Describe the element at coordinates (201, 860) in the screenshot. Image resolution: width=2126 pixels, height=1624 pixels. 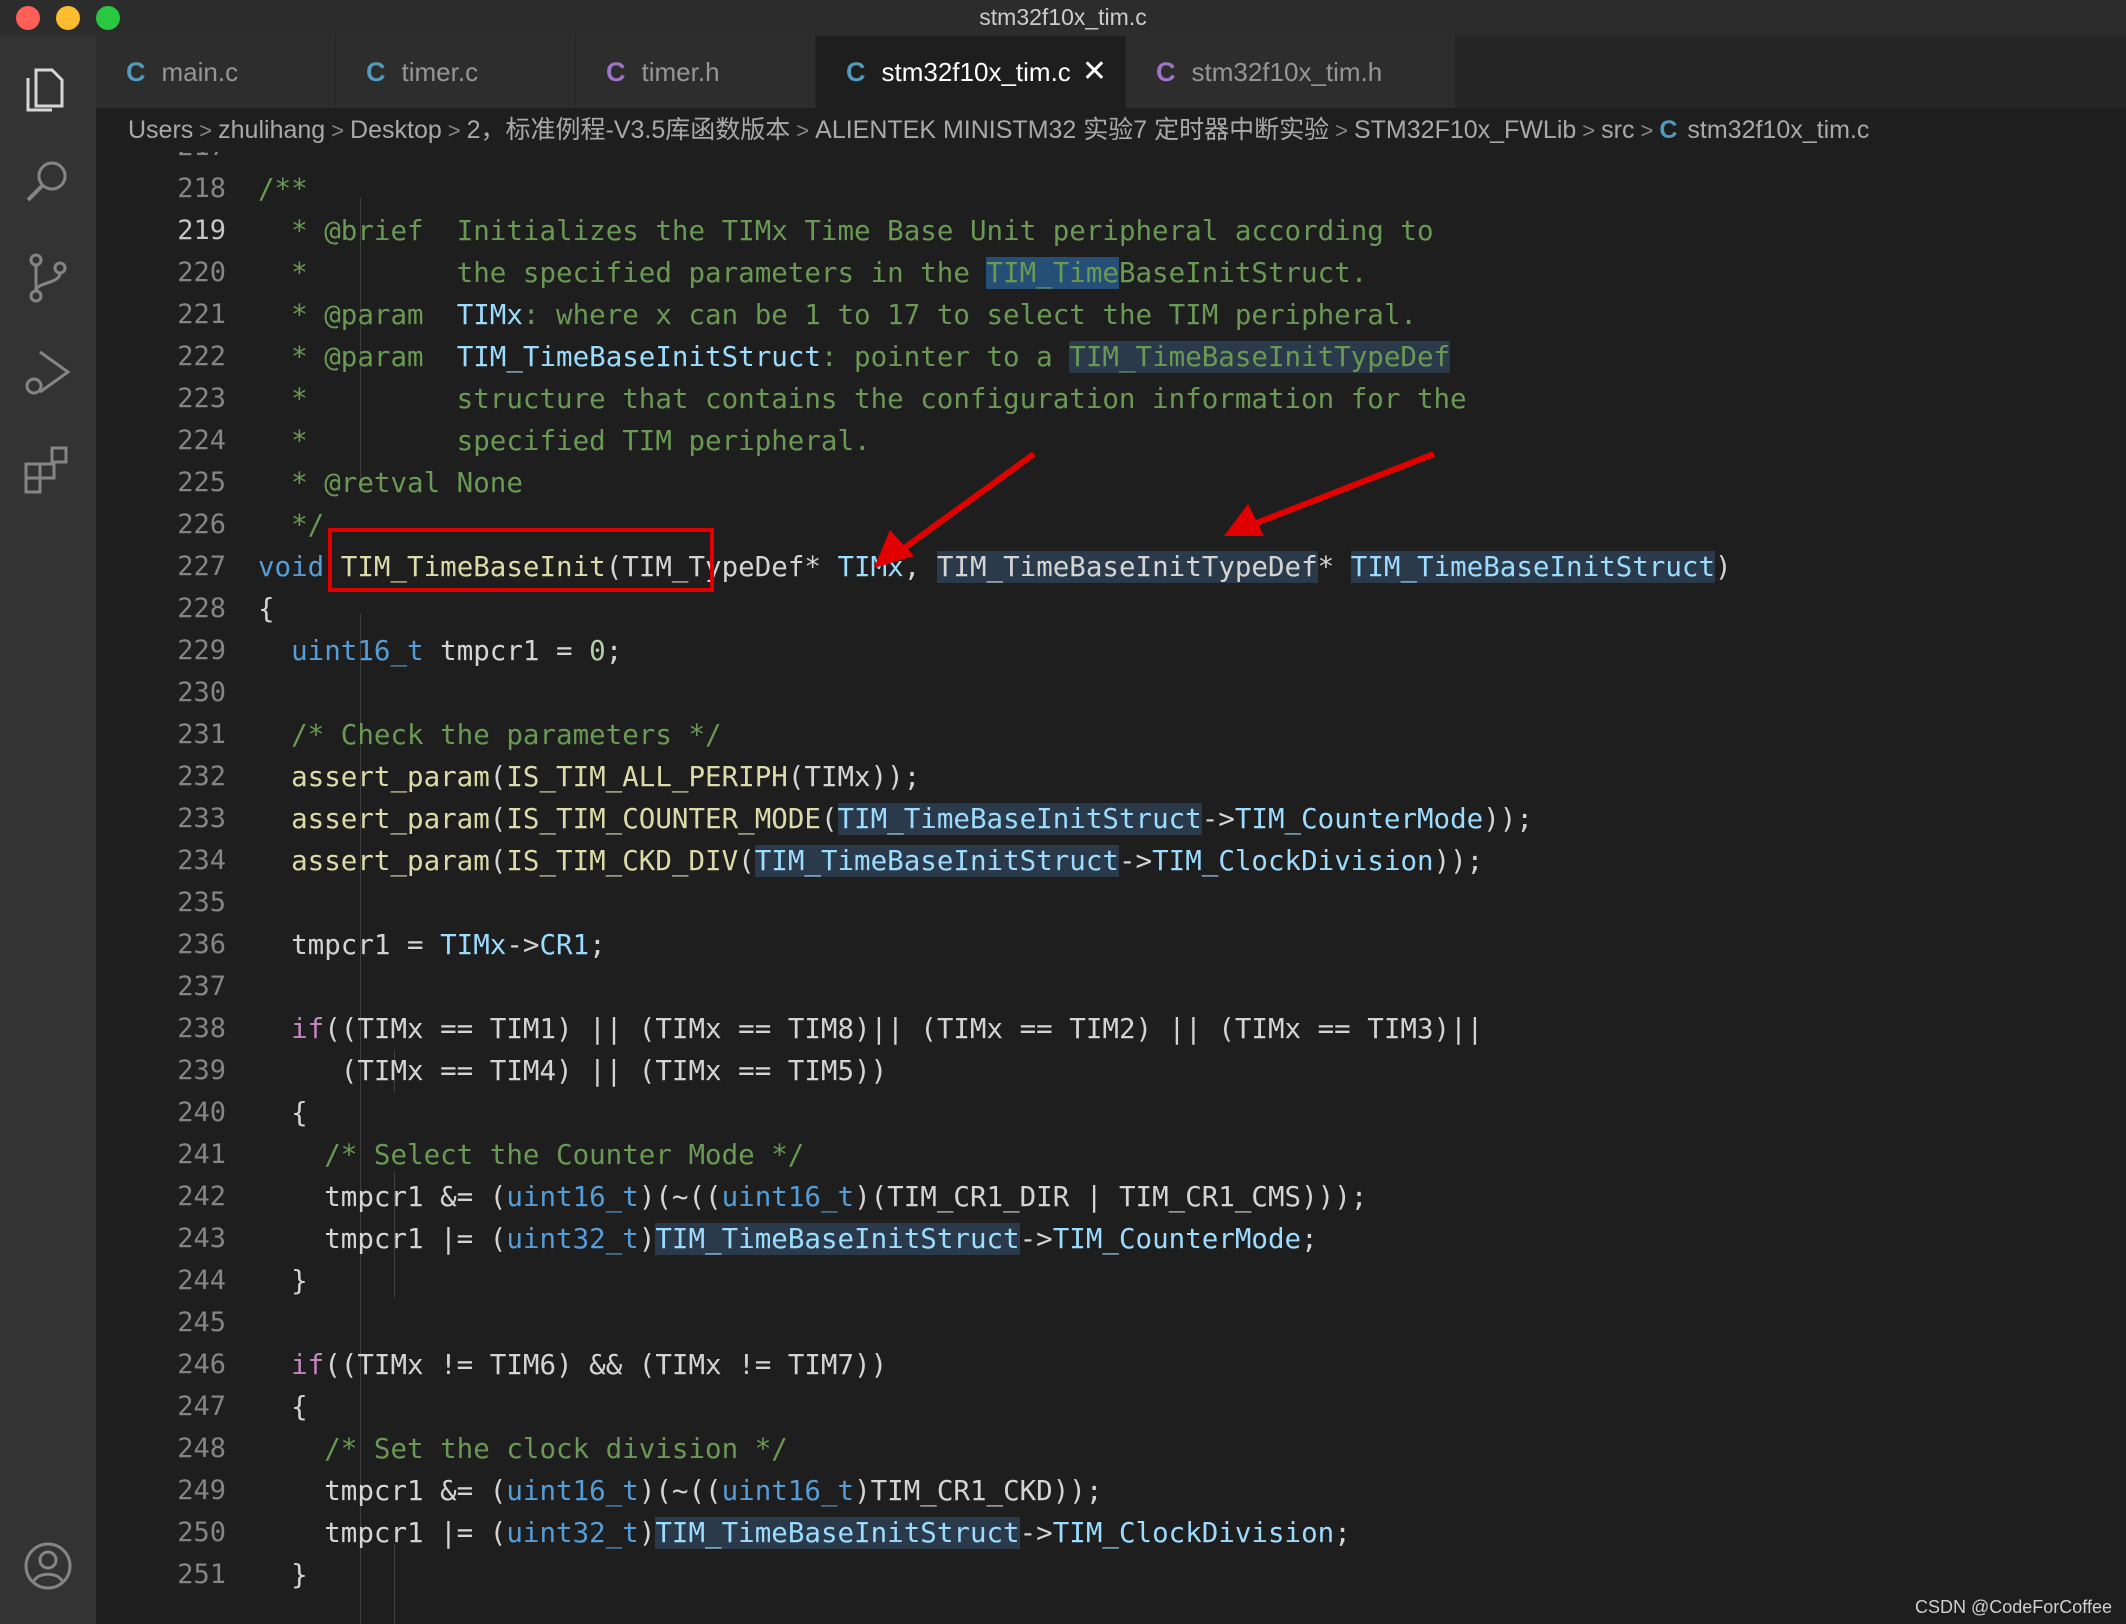
I see `line-number: 234` at that location.